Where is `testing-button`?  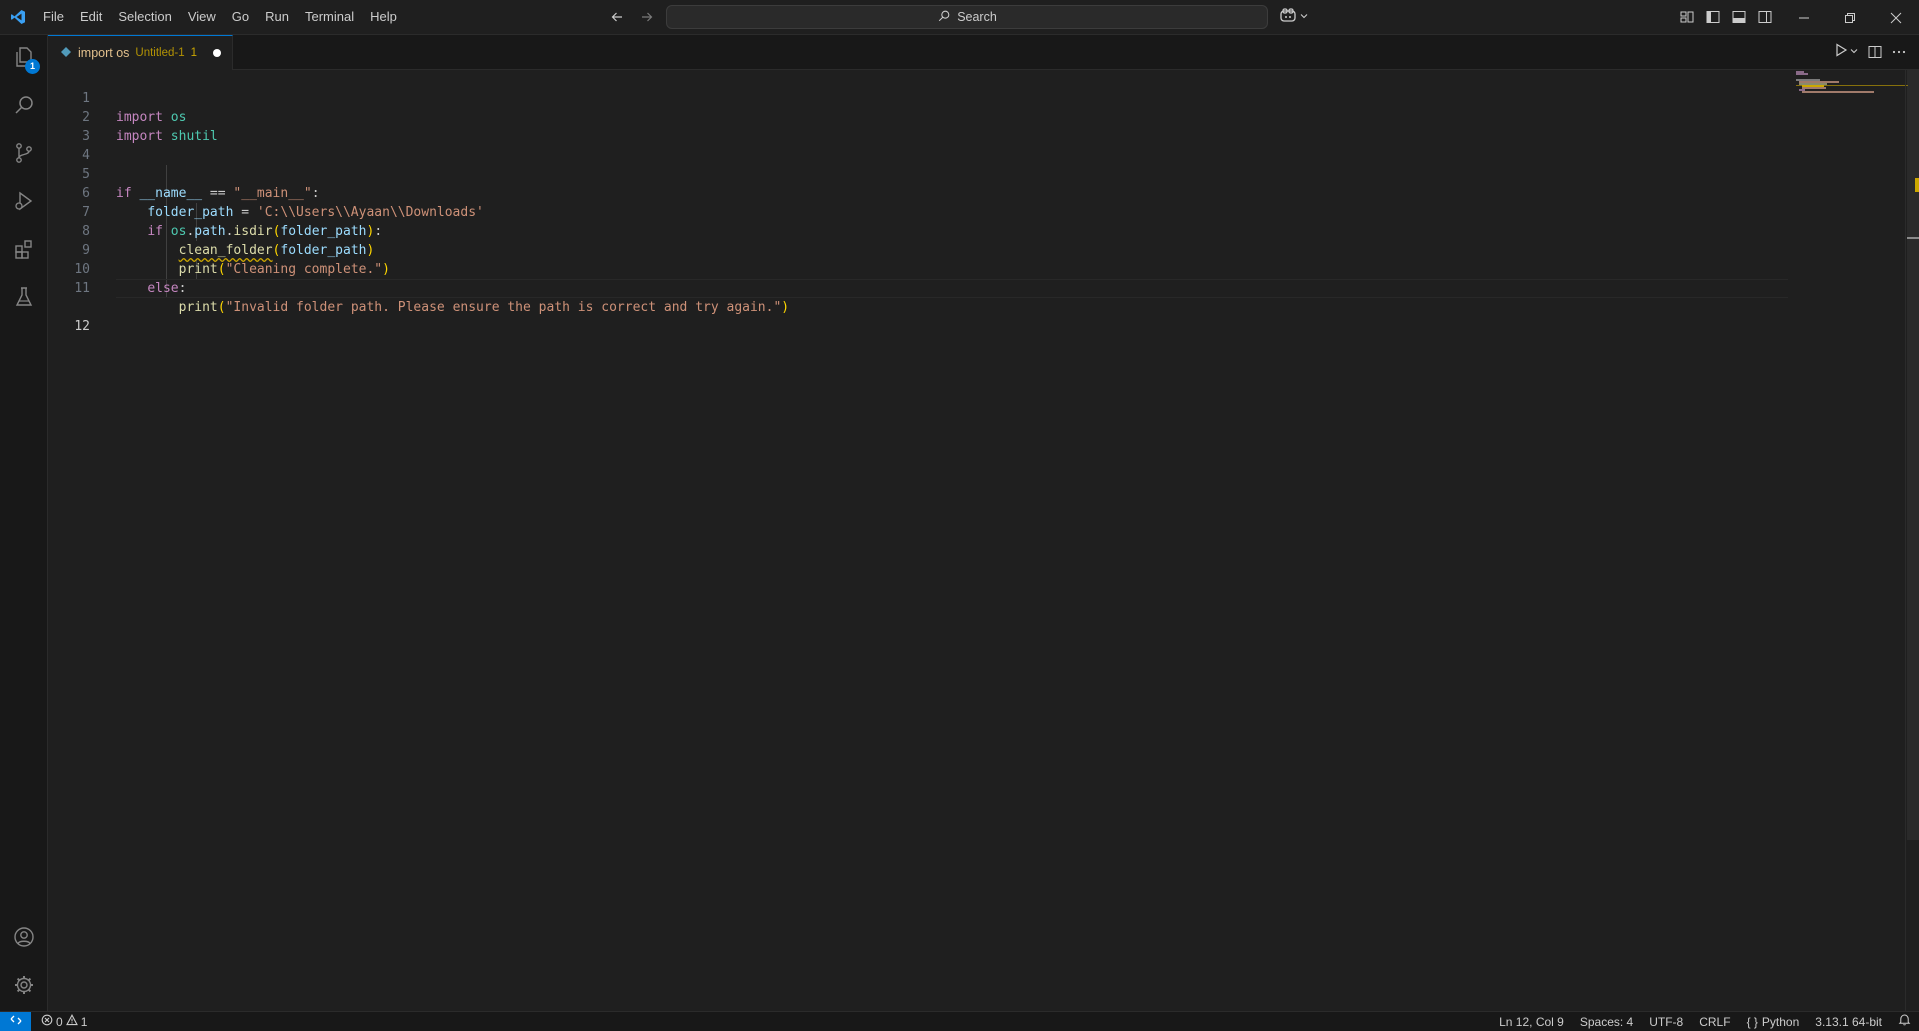
testing-button is located at coordinates (24, 299).